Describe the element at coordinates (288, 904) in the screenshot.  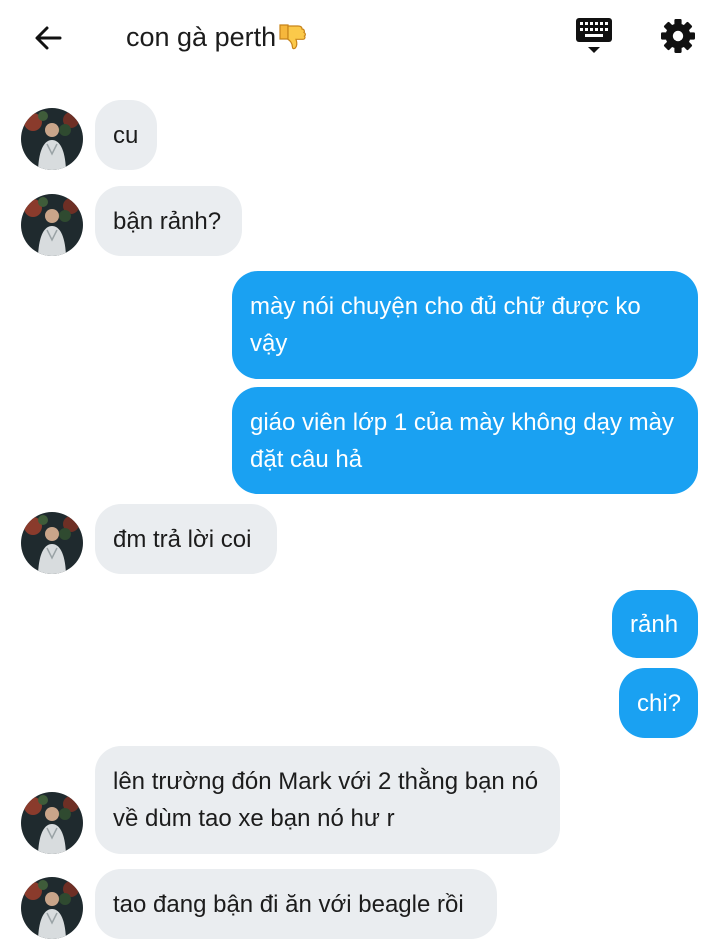
I see `message-text: tao đang bận đi ăn với beagle rồi` at that location.